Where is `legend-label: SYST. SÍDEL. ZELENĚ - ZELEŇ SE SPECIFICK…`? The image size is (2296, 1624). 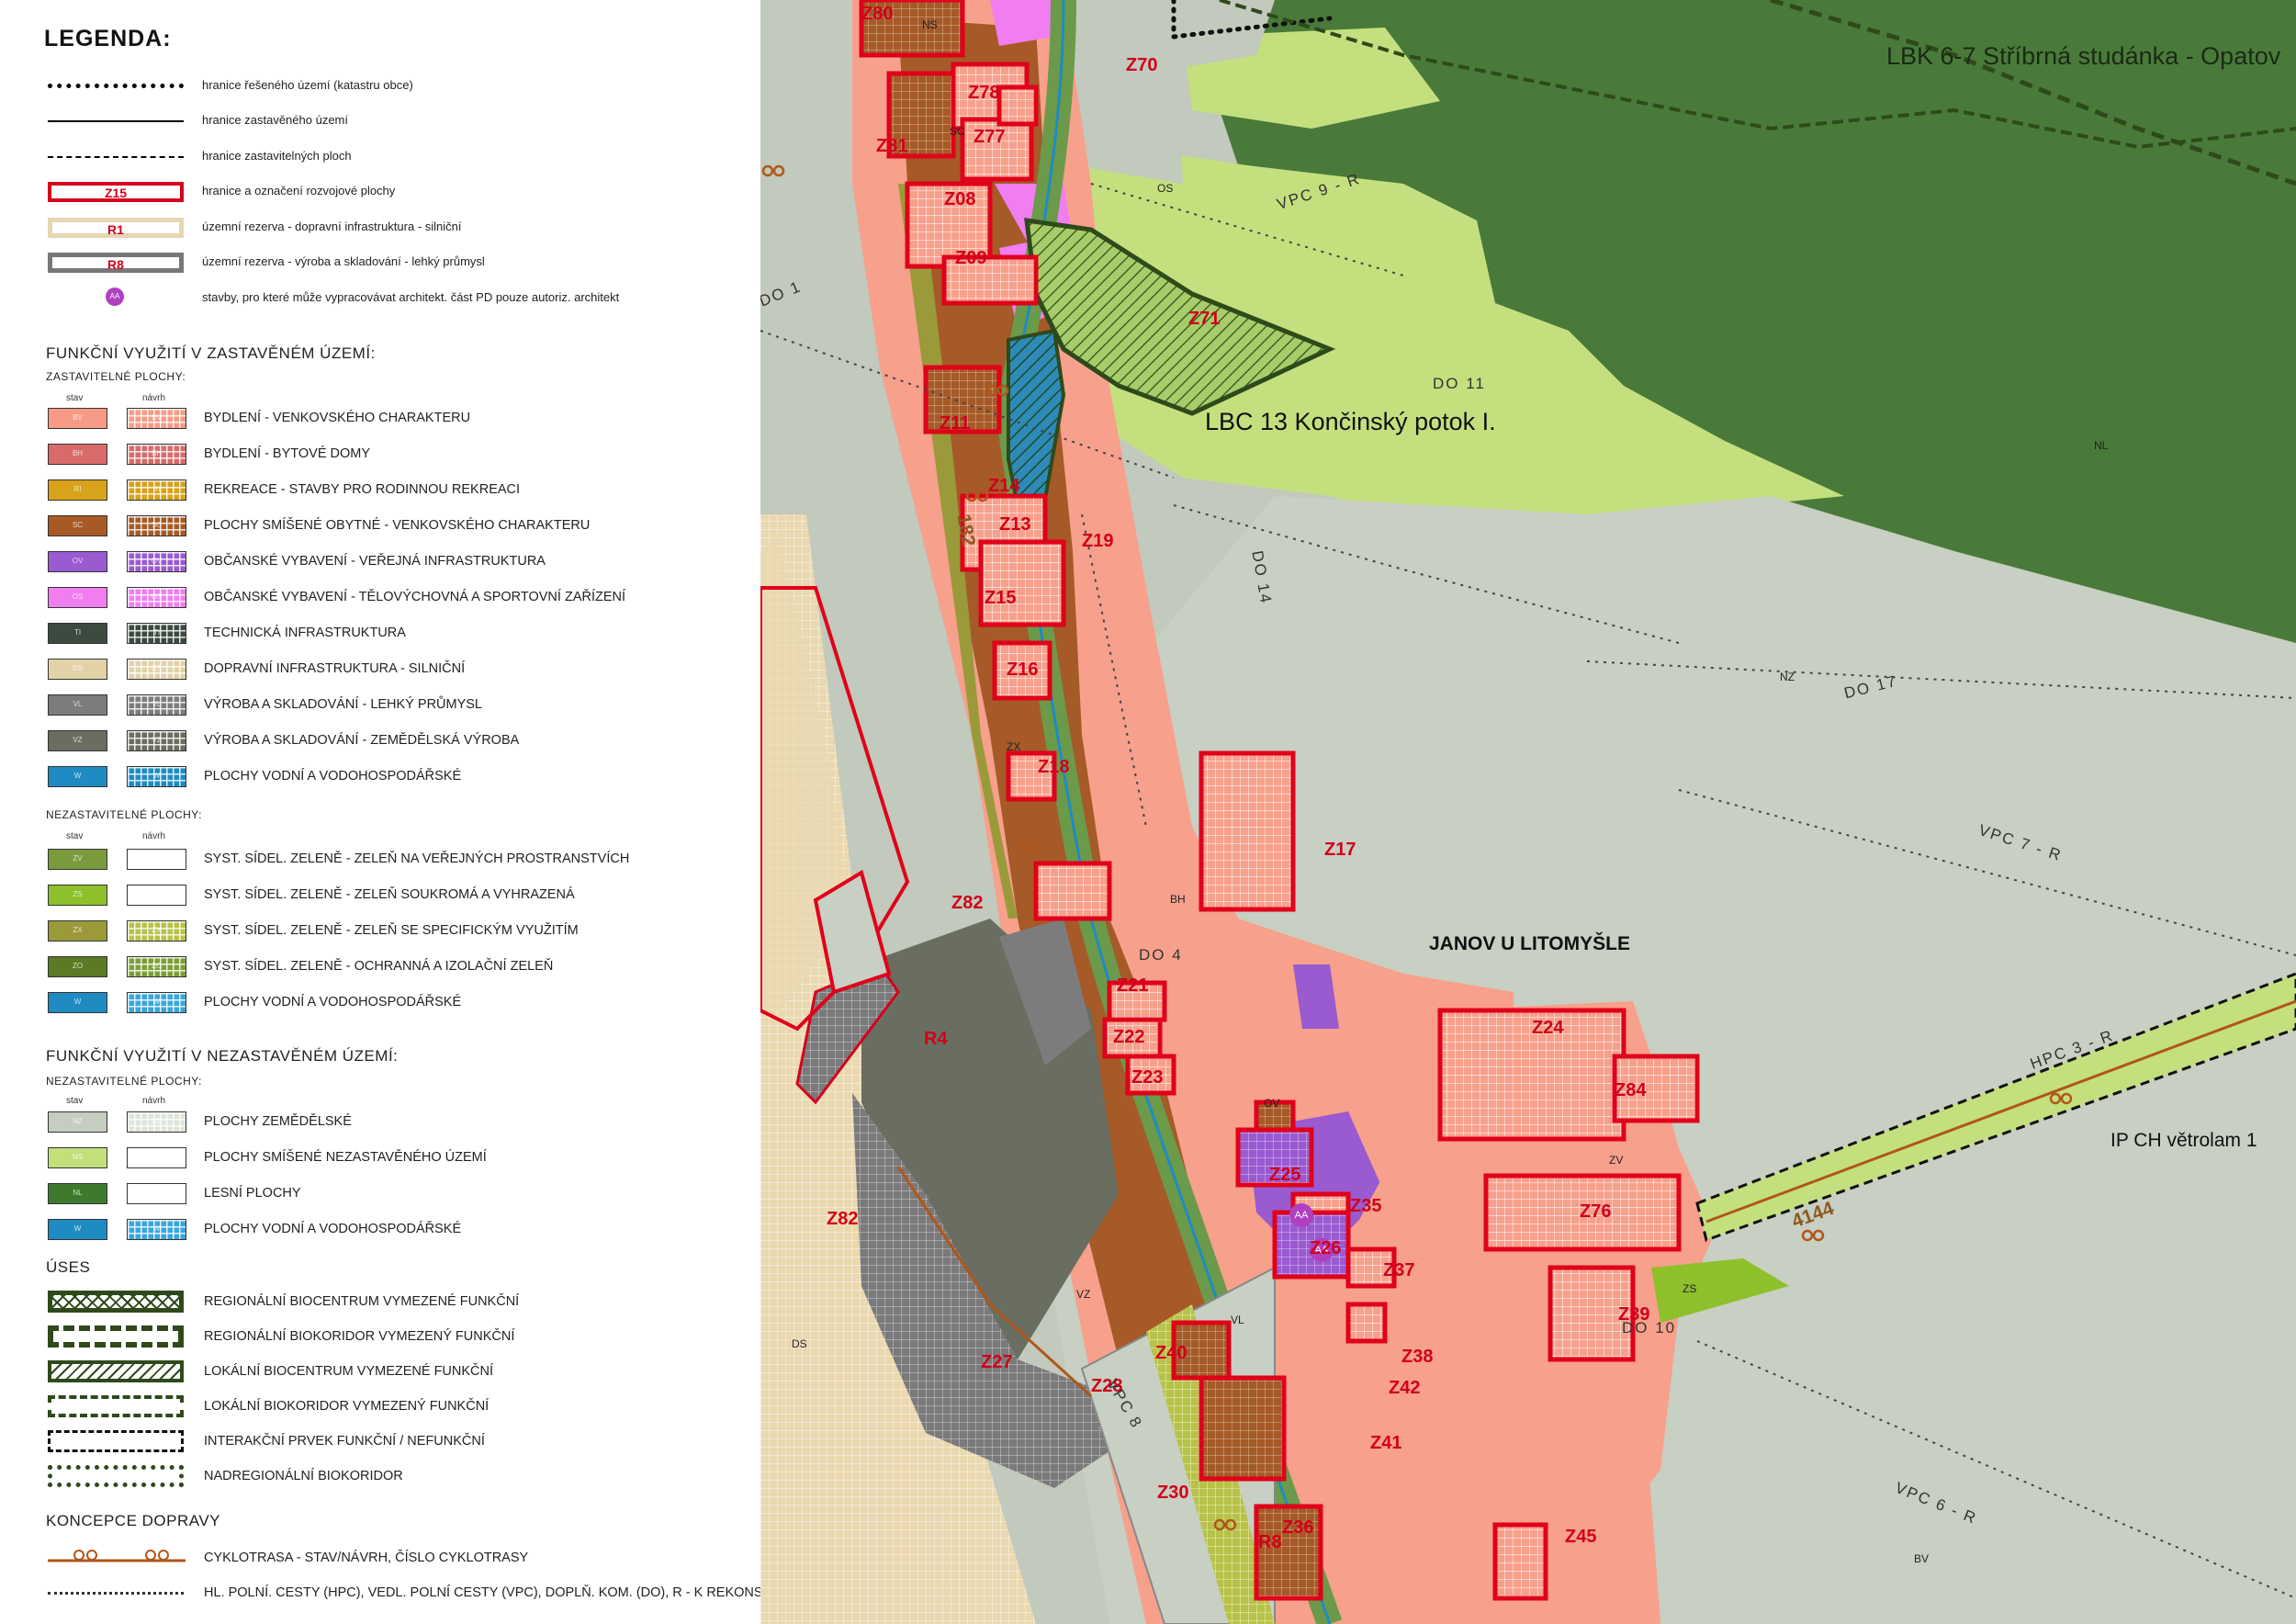 legend-label: SYST. SÍDEL. ZELENĚ - ZELEŇ SE SPECIFICK… is located at coordinates (391, 930).